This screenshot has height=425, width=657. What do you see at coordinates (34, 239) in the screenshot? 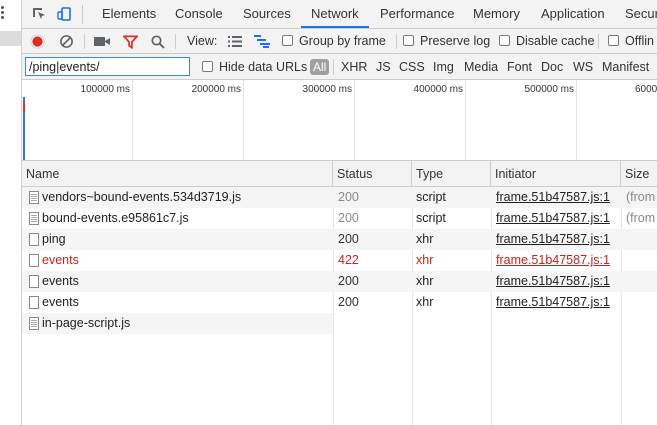
I see `document-file-icon` at bounding box center [34, 239].